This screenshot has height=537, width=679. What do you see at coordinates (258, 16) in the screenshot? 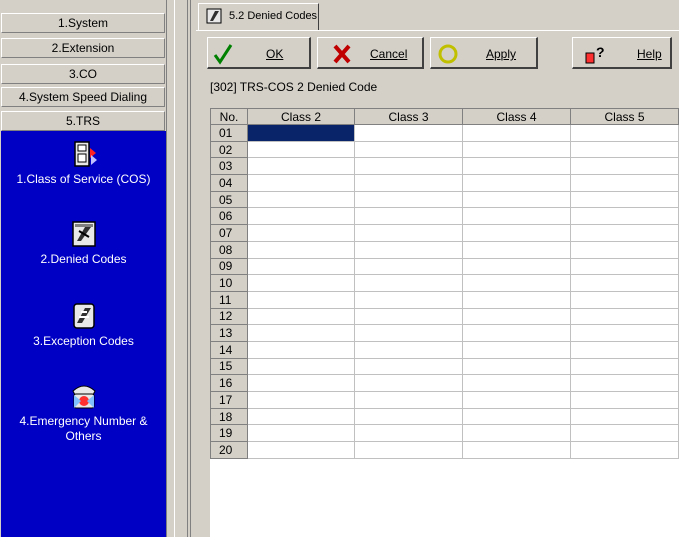
I see `tab-denied-codes: 5.2 Denied Codes` at bounding box center [258, 16].